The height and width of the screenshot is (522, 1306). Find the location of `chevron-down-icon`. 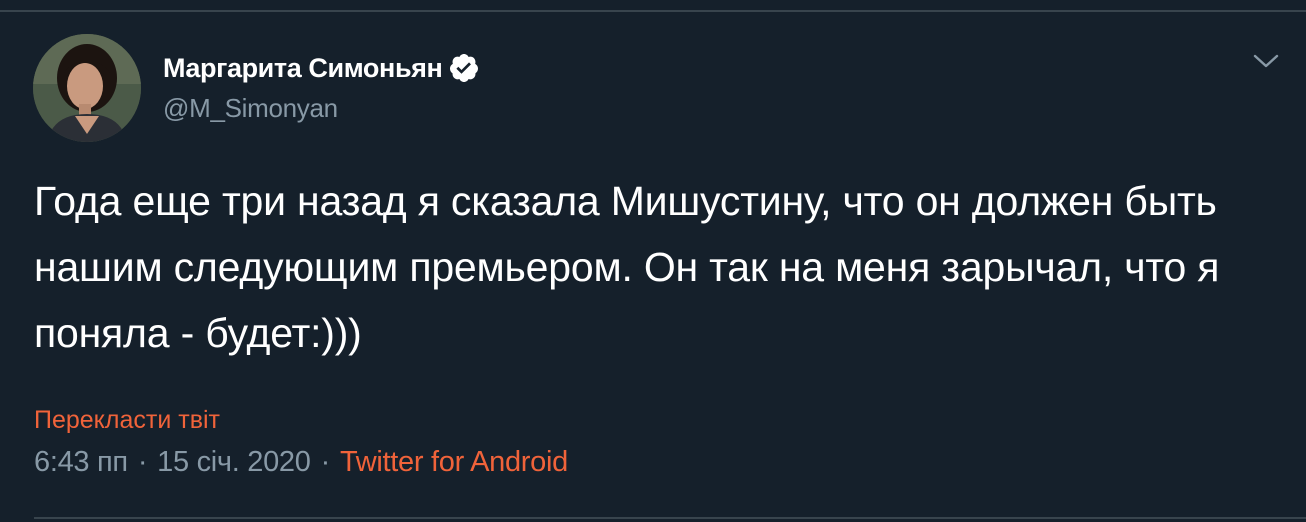

chevron-down-icon is located at coordinates (1266, 61).